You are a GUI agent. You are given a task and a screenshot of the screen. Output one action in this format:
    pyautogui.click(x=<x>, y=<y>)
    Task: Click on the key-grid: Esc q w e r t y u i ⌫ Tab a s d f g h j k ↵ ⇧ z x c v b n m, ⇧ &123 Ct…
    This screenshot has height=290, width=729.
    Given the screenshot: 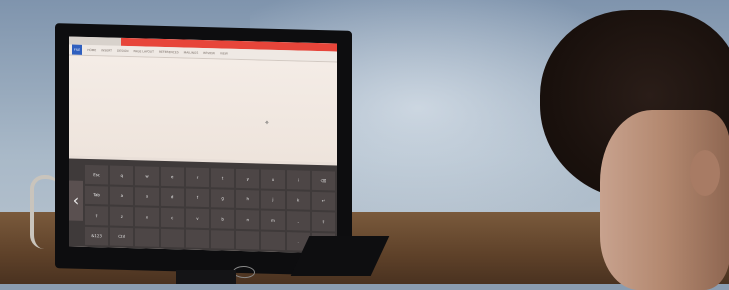 What is the action you would take?
    pyautogui.click(x=210, y=208)
    